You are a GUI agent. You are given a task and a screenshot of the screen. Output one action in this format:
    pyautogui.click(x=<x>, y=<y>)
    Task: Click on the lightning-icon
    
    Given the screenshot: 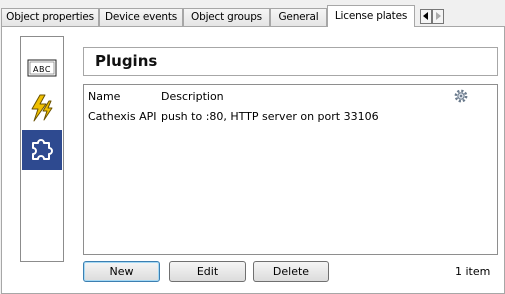 What is the action you would take?
    pyautogui.click(x=42, y=109)
    